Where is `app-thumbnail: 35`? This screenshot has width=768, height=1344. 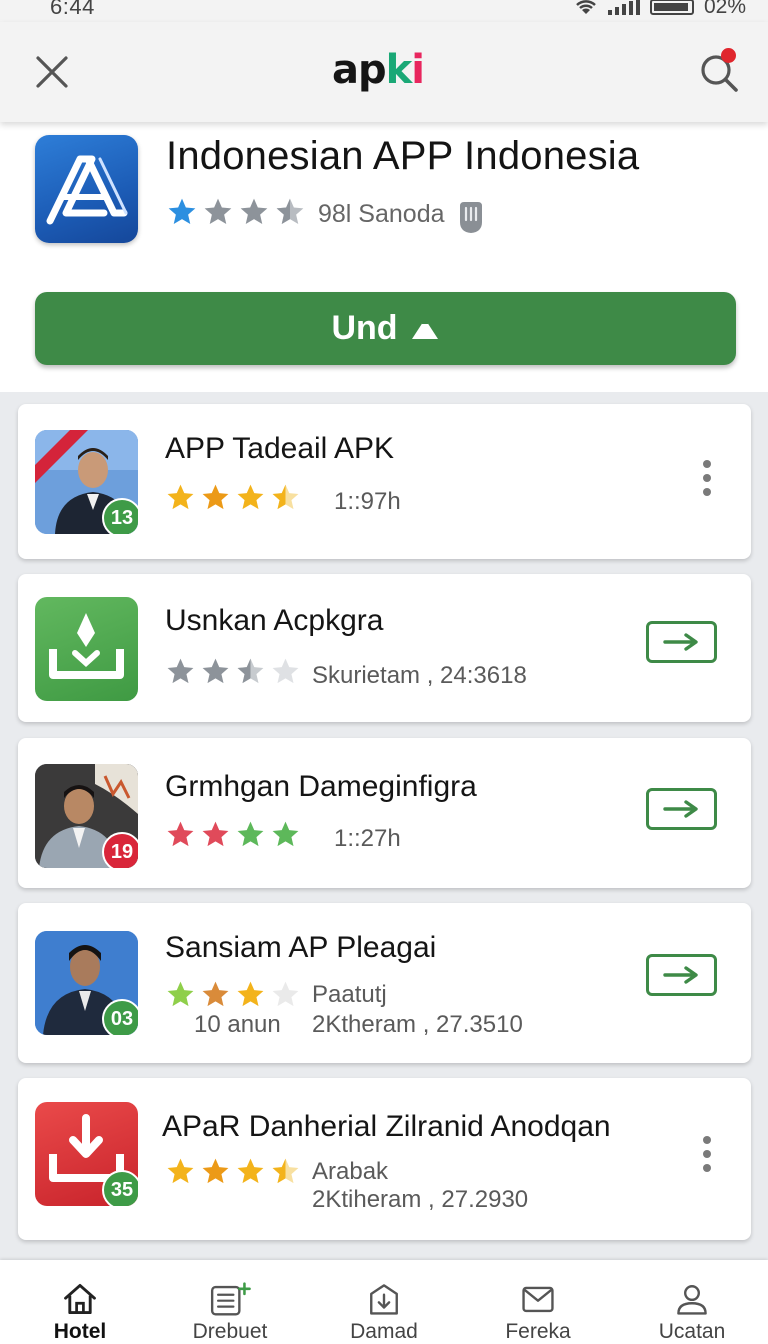
app-thumbnail: 35 is located at coordinates (86, 1154).